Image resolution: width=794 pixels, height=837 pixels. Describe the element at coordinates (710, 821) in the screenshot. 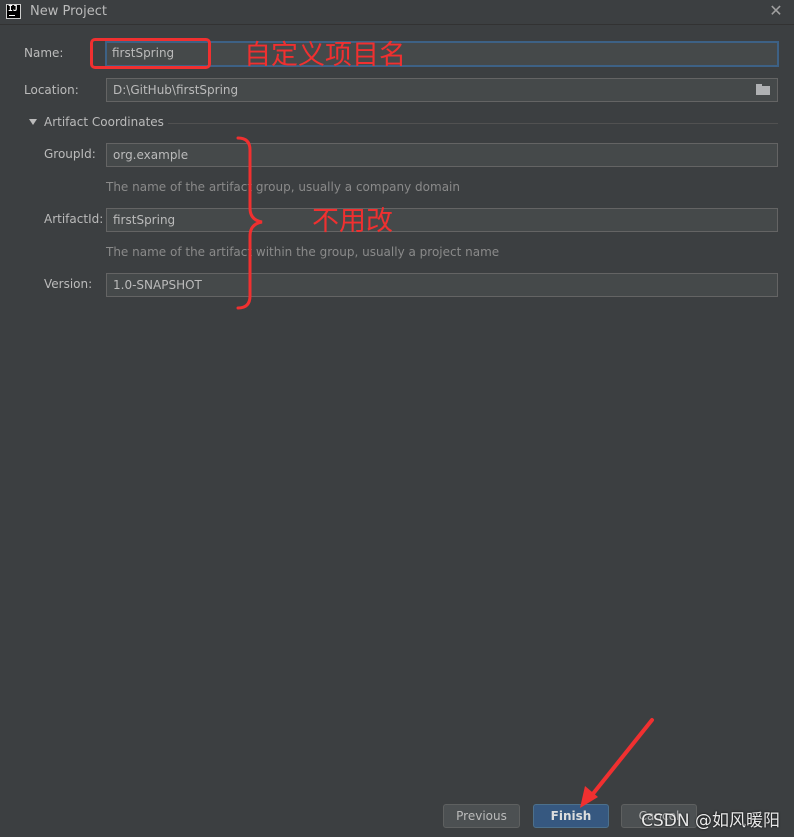

I see `watermark: CSDN @如风暖阳` at that location.